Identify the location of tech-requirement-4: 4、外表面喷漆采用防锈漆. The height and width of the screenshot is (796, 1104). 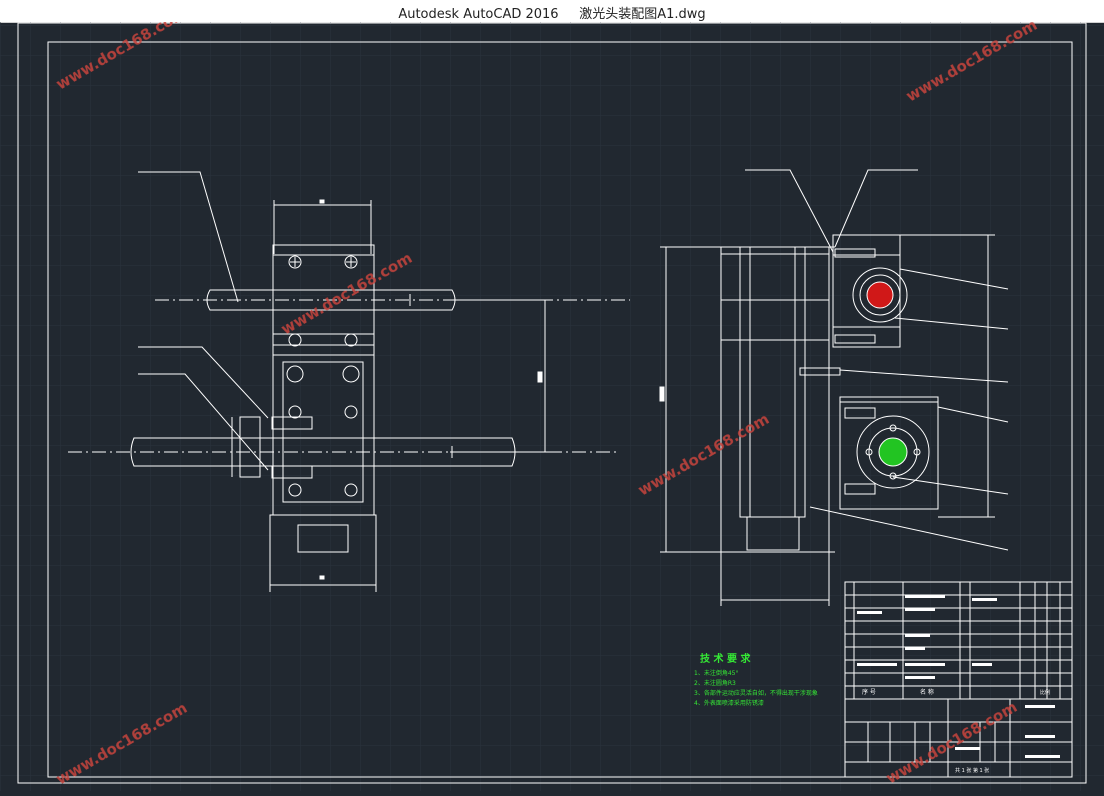
(729, 703).